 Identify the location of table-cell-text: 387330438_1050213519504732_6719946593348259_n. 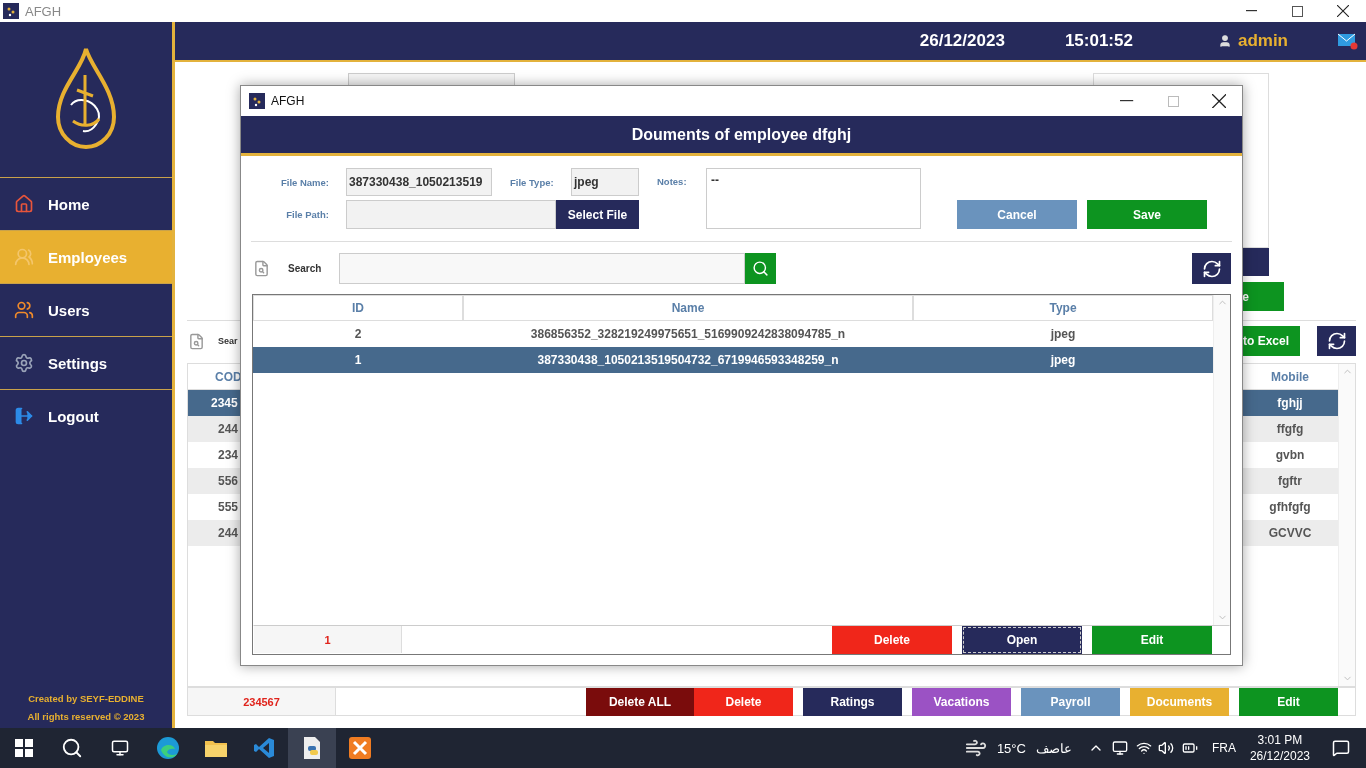
(688, 360).